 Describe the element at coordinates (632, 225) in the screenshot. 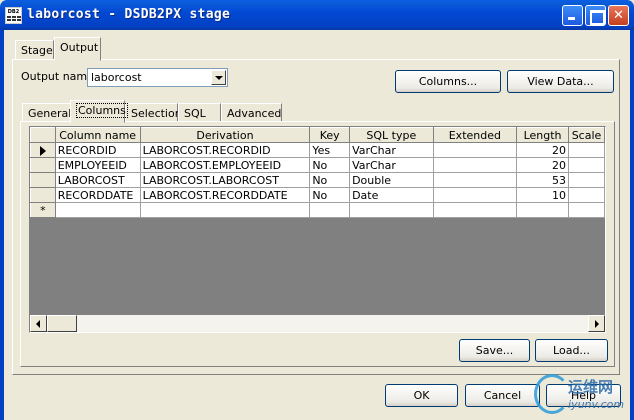

I see `window-frame-right` at that location.